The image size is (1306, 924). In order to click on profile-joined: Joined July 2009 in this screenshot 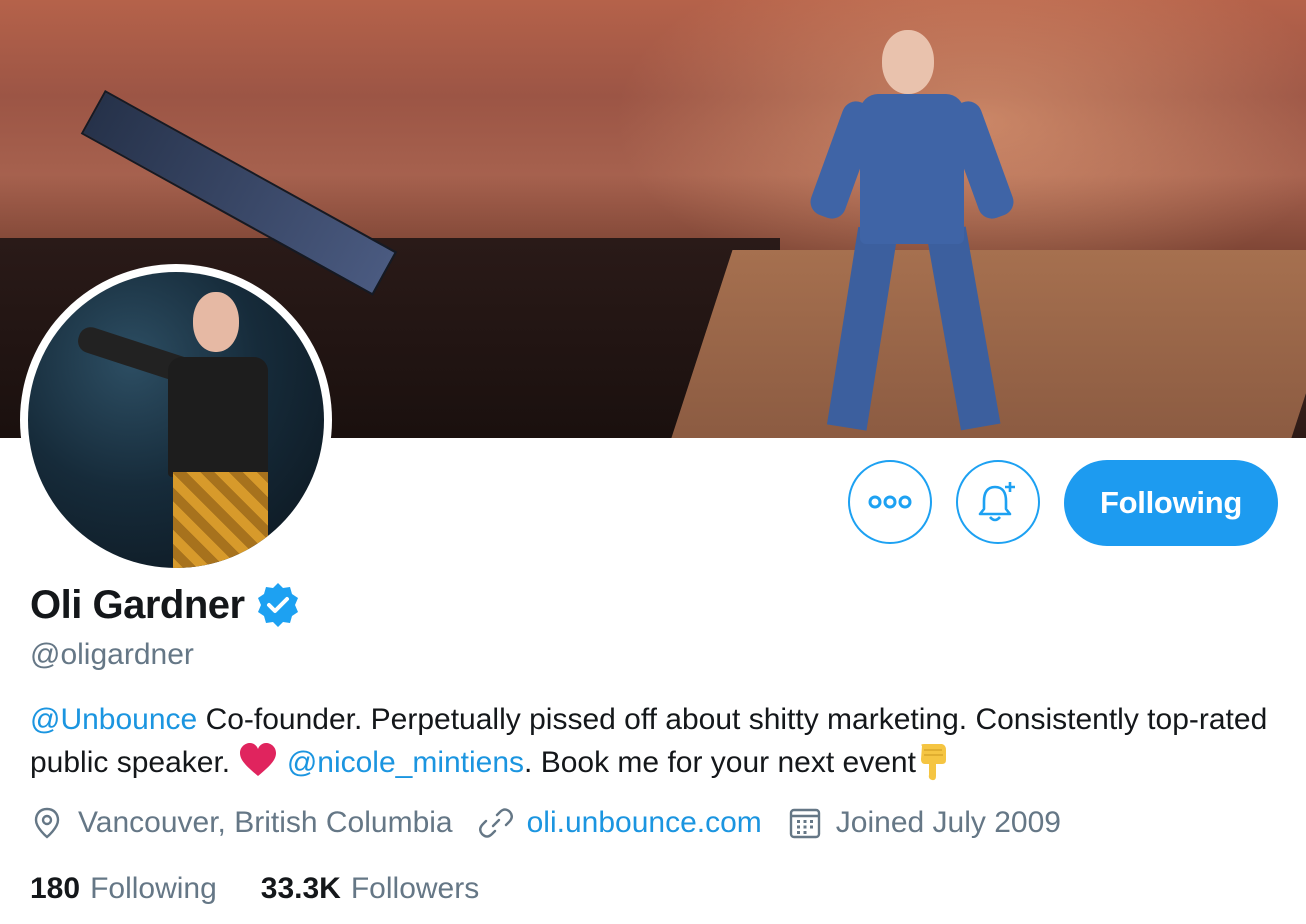, I will do `click(924, 823)`.